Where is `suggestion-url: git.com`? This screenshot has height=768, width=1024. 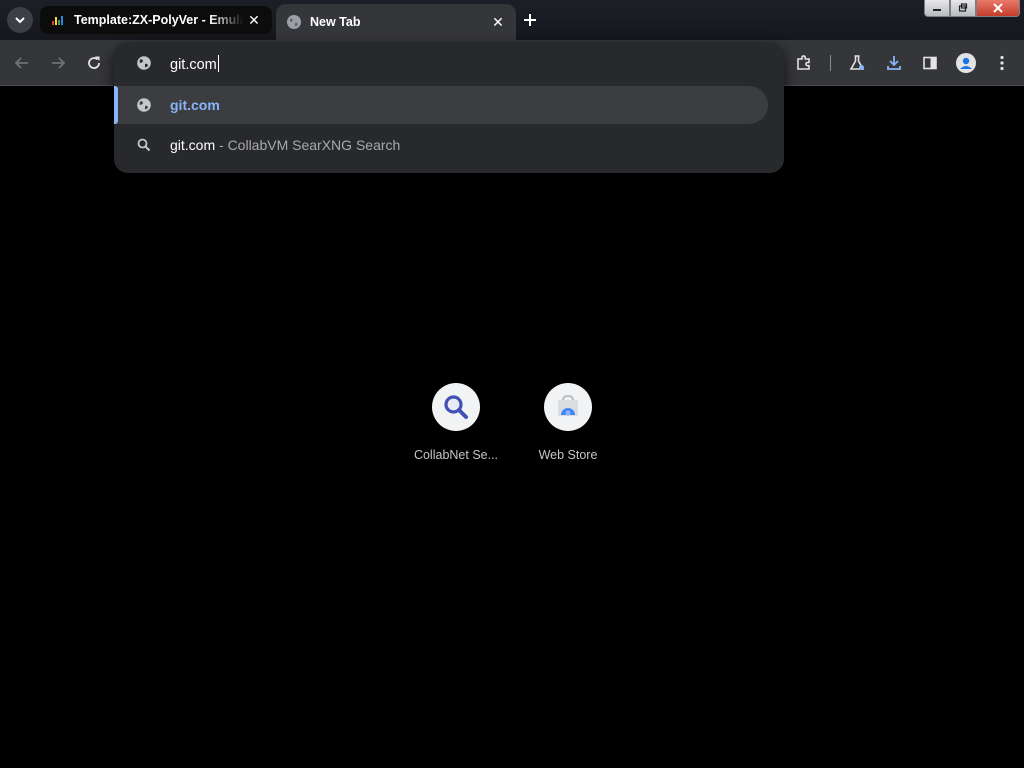 suggestion-url: git.com is located at coordinates (441, 105).